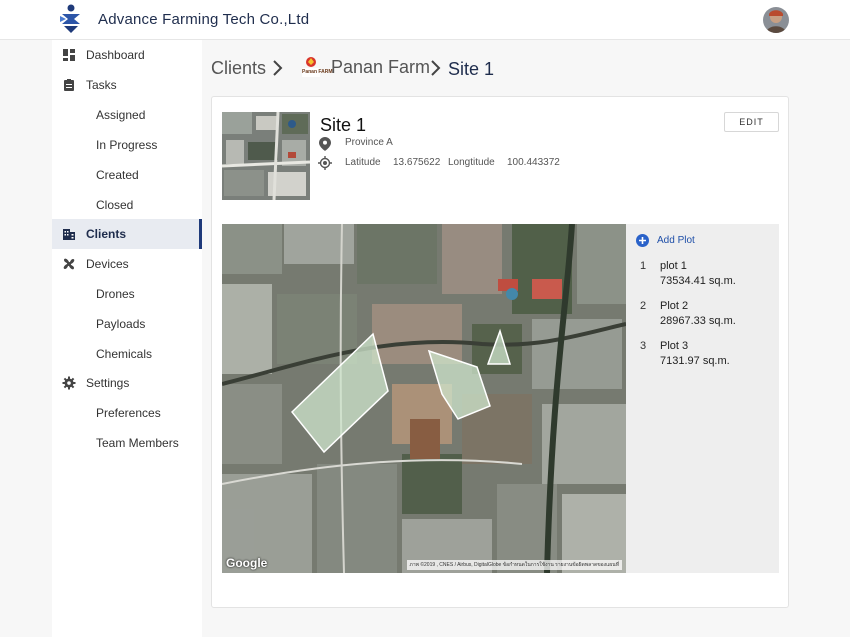  What do you see at coordinates (698, 321) in the screenshot?
I see `plot-area: 28967.33 sq.m.` at bounding box center [698, 321].